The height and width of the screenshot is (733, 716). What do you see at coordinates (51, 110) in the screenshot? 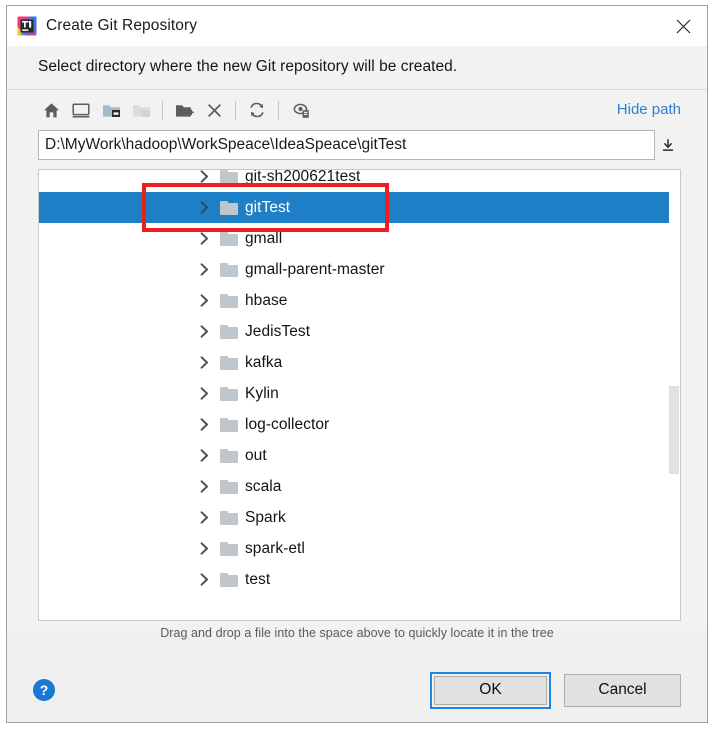
I see `home-icon` at bounding box center [51, 110].